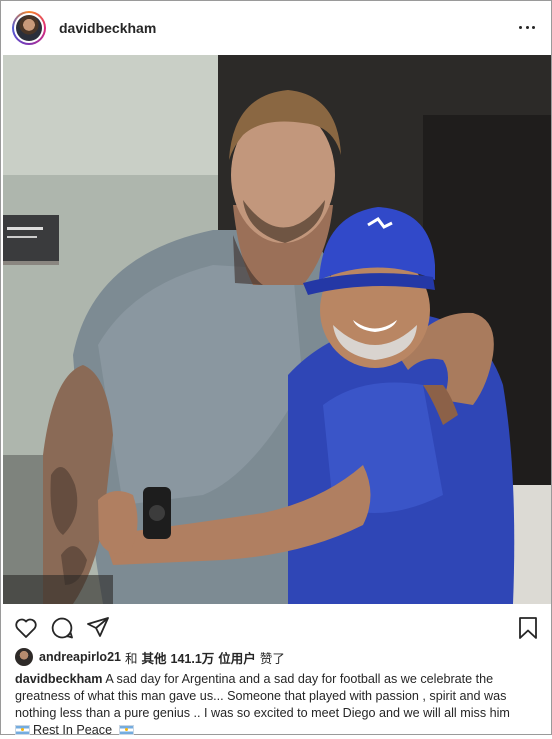 This screenshot has height=739, width=552. What do you see at coordinates (131, 658) in the screenshot?
I see `likes-and-text: 和` at bounding box center [131, 658].